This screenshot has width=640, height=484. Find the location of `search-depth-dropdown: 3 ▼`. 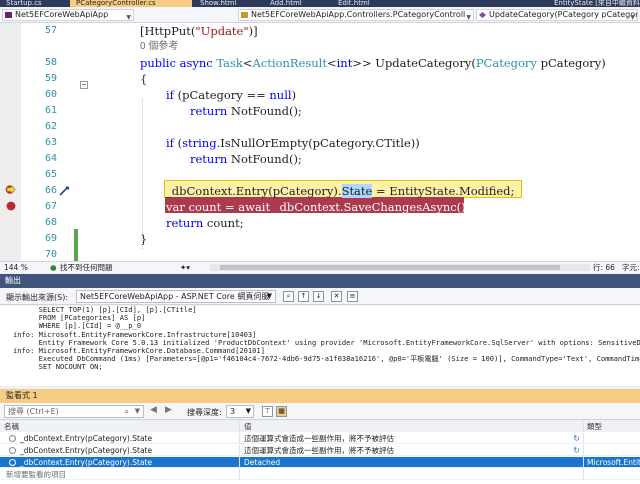

search-depth-dropdown: 3 ▼ is located at coordinates (240, 411).